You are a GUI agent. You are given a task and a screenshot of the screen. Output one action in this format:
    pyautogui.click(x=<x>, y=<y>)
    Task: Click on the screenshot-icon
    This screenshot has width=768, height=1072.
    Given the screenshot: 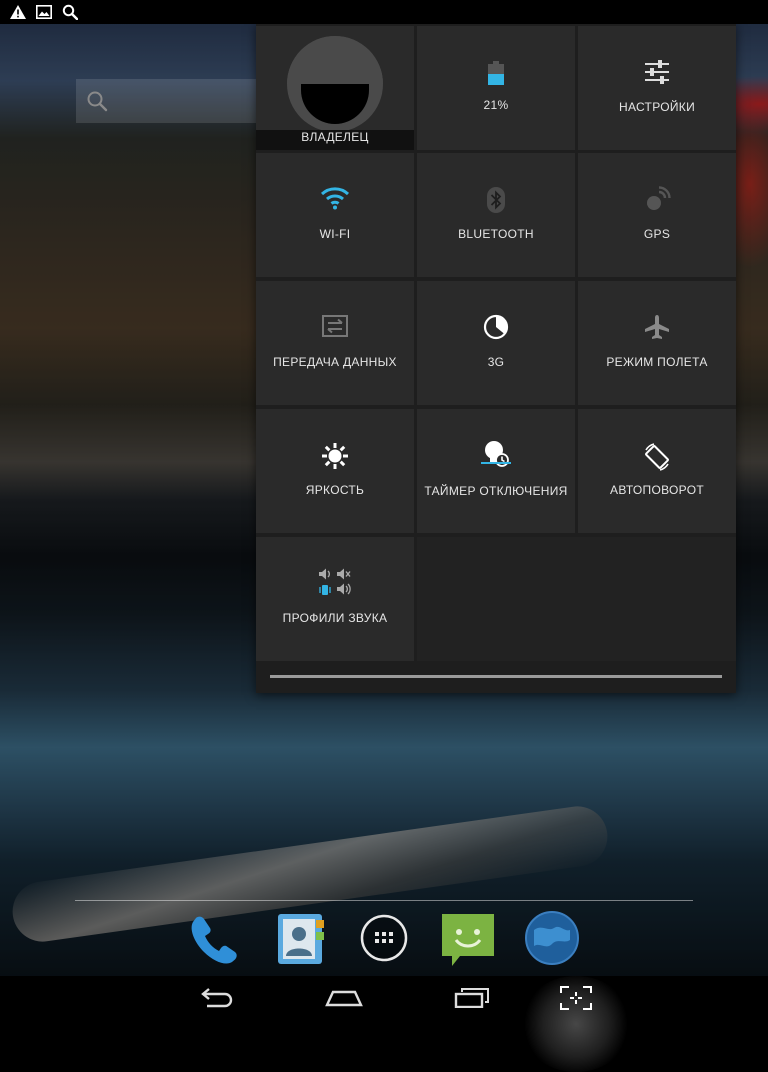 What is the action you would take?
    pyautogui.click(x=576, y=1000)
    